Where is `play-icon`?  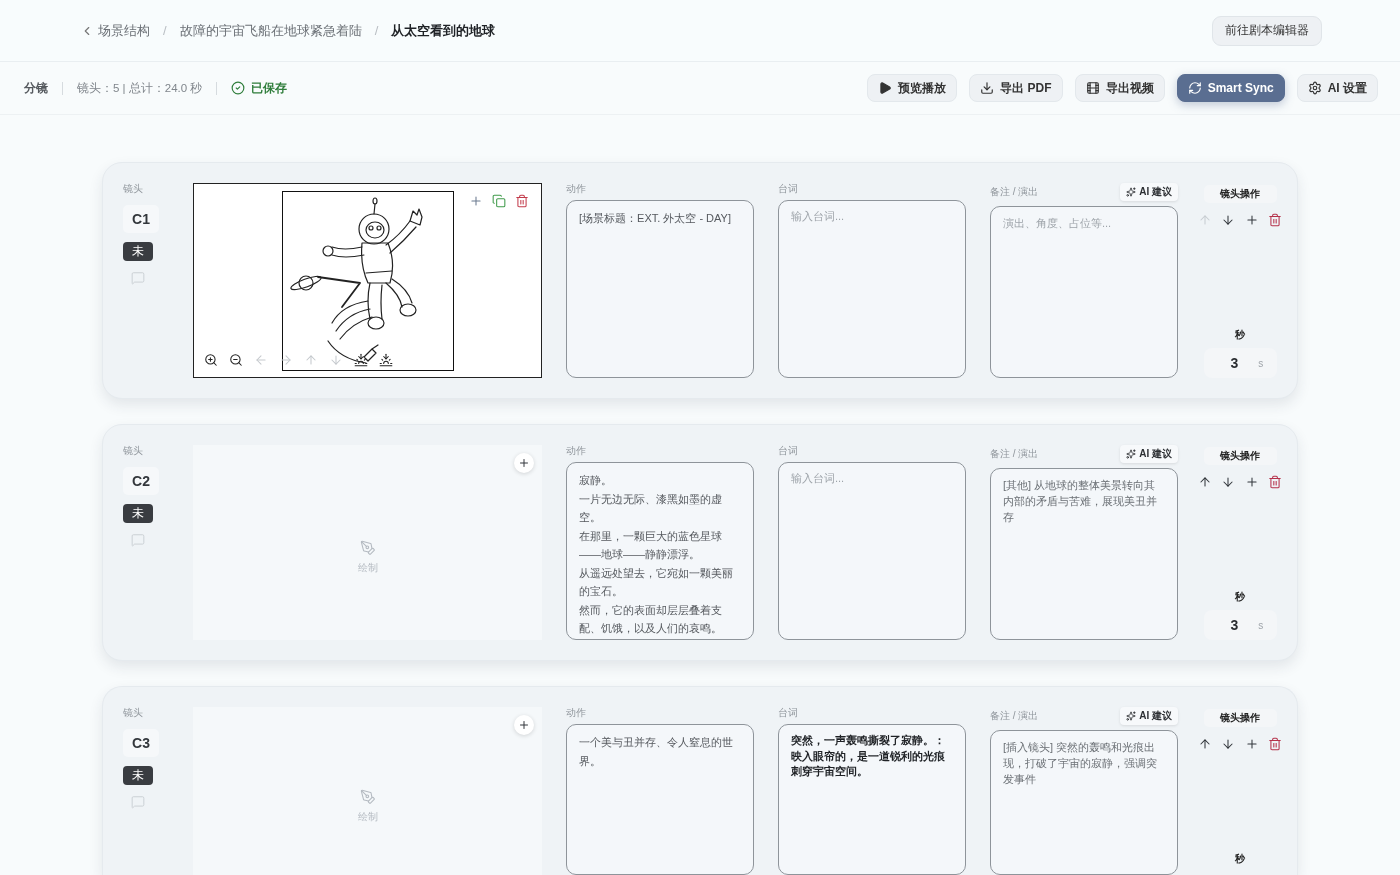
play-icon is located at coordinates (885, 88).